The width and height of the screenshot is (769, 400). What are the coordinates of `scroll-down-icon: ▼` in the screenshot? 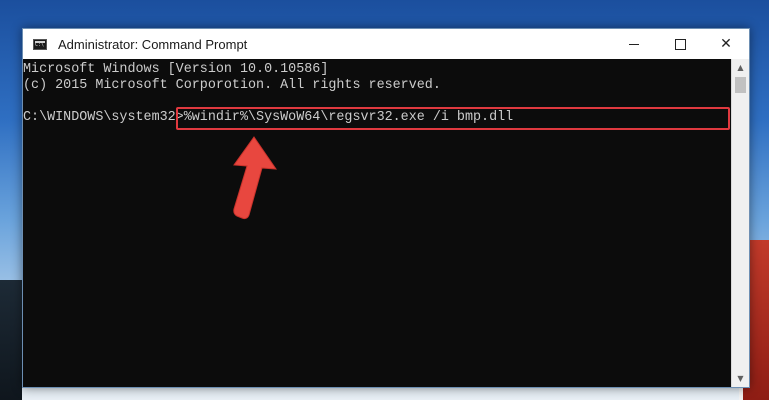 It's located at (740, 378).